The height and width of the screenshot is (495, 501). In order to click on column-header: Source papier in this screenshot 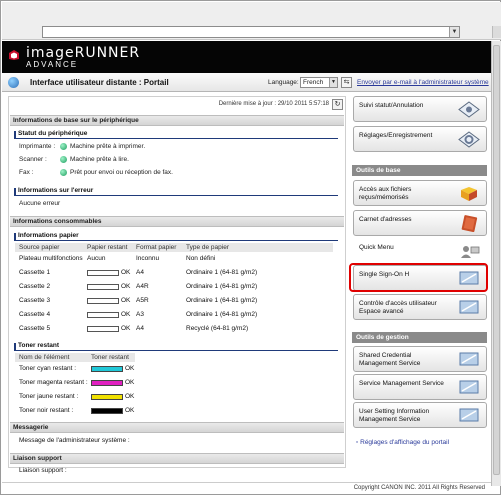, I will do `click(39, 247)`.